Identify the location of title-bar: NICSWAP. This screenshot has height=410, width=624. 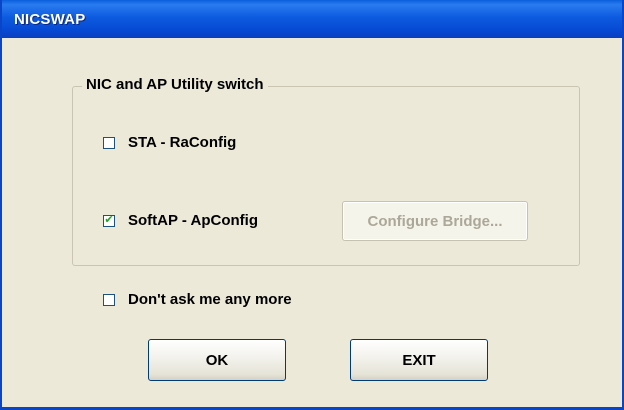
(312, 19).